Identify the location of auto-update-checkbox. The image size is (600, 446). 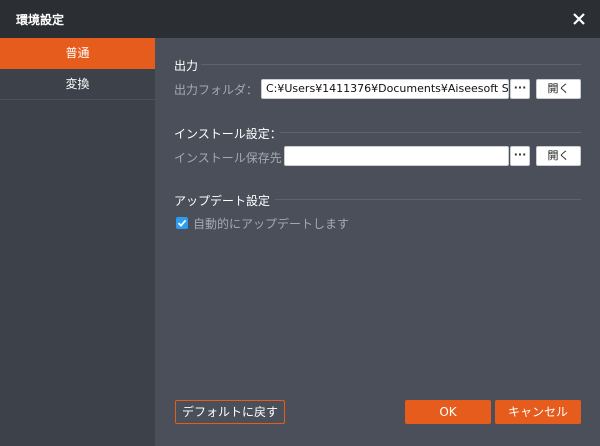
(182, 223).